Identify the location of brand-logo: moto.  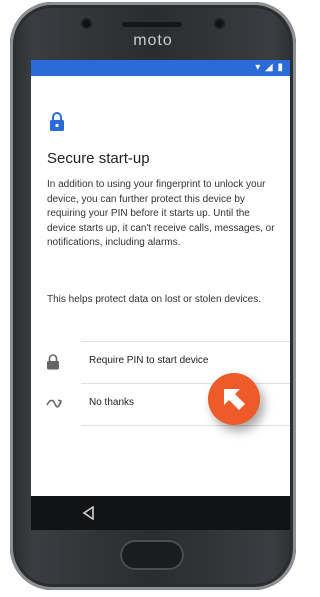
(153, 40).